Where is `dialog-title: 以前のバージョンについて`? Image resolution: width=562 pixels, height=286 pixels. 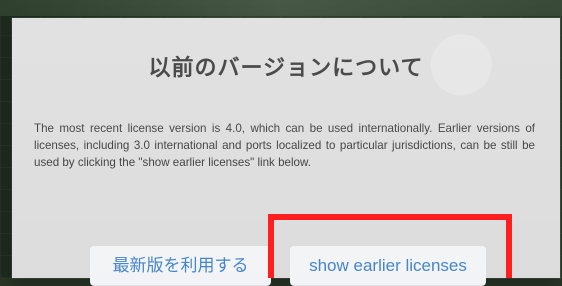 dialog-title: 以前のバージョンについて is located at coordinates (286, 68).